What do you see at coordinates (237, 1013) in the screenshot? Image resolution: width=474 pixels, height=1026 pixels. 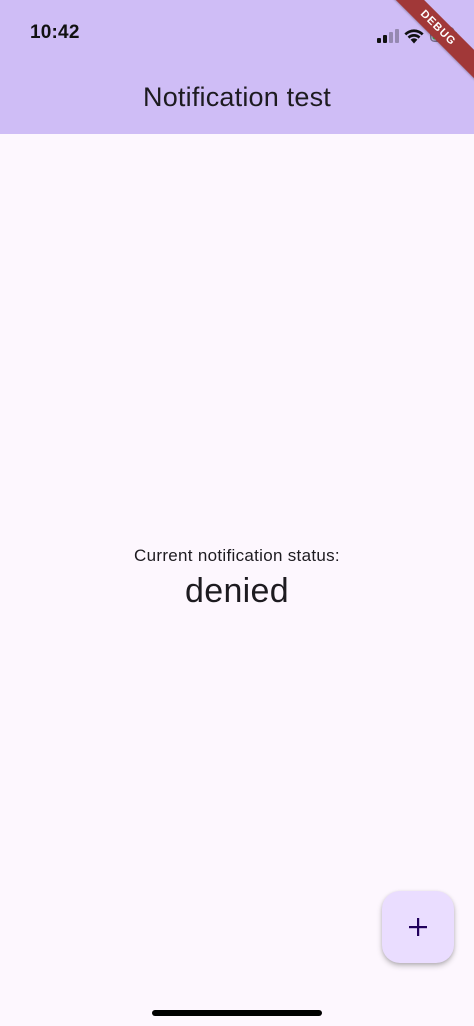 I see `home-indicator` at bounding box center [237, 1013].